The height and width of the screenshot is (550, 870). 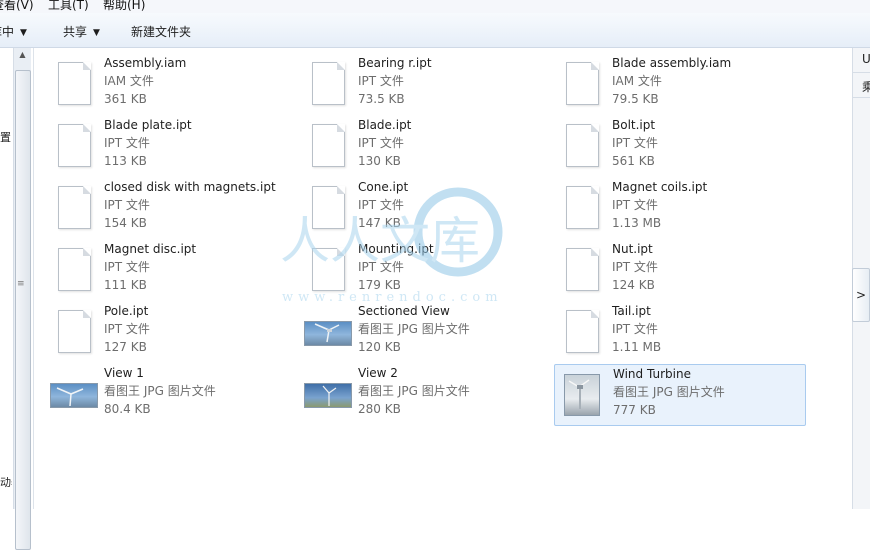 What do you see at coordinates (652, 374) in the screenshot?
I see `file-name: Wind Turbine` at bounding box center [652, 374].